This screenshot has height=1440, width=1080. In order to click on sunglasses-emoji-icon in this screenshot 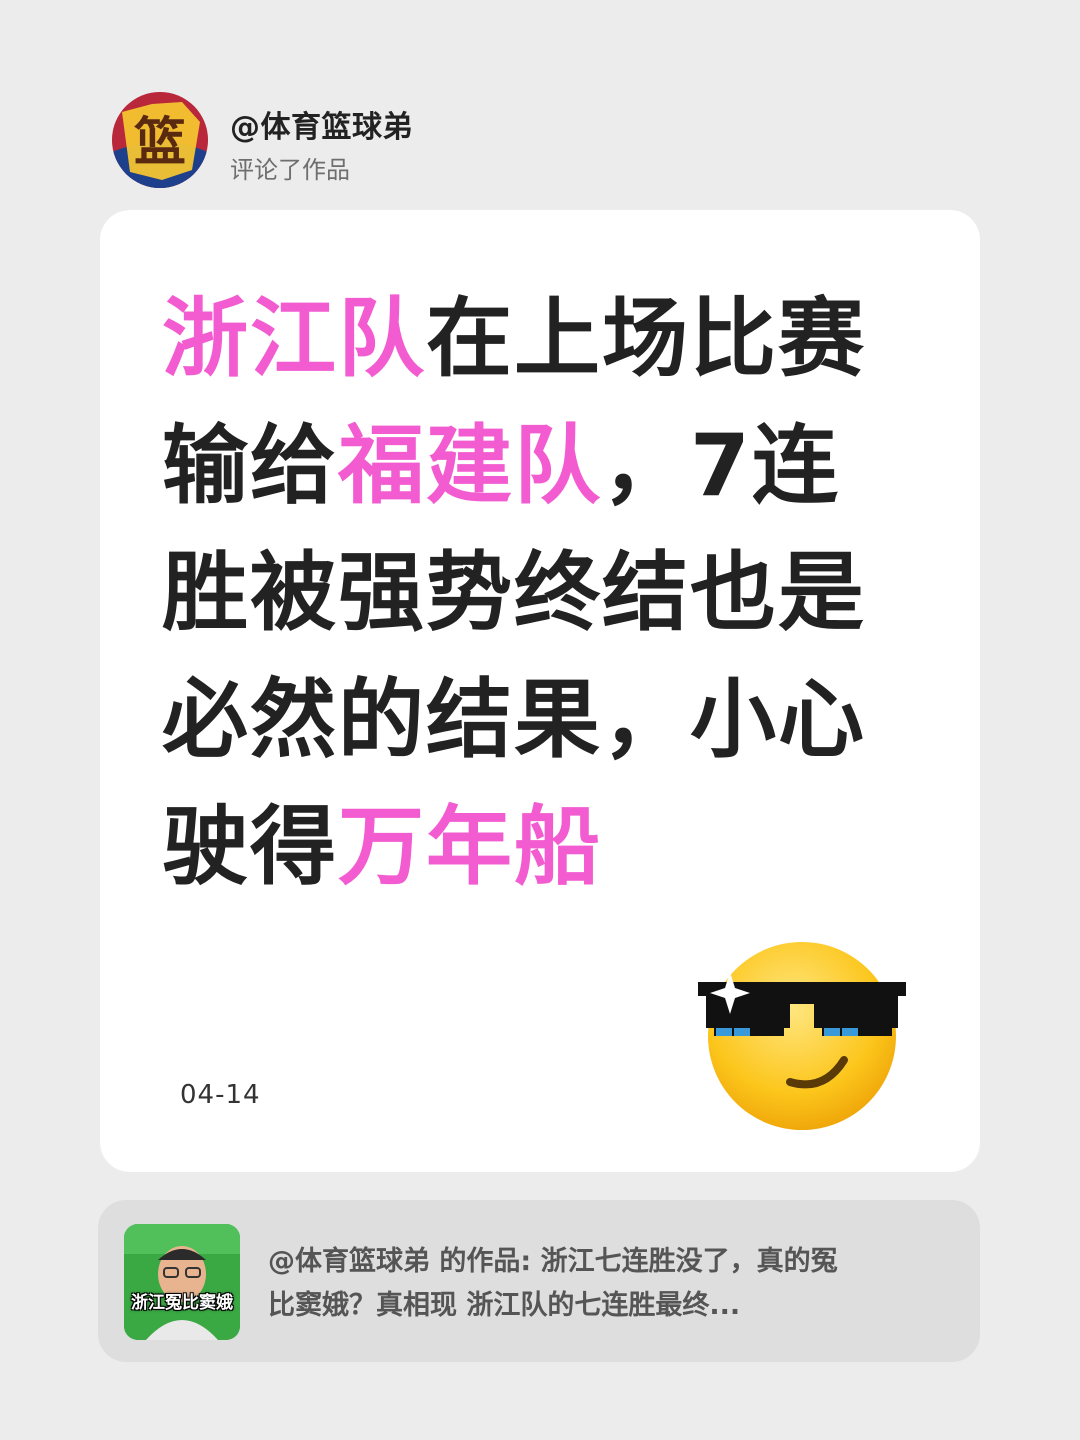, I will do `click(802, 1036)`.